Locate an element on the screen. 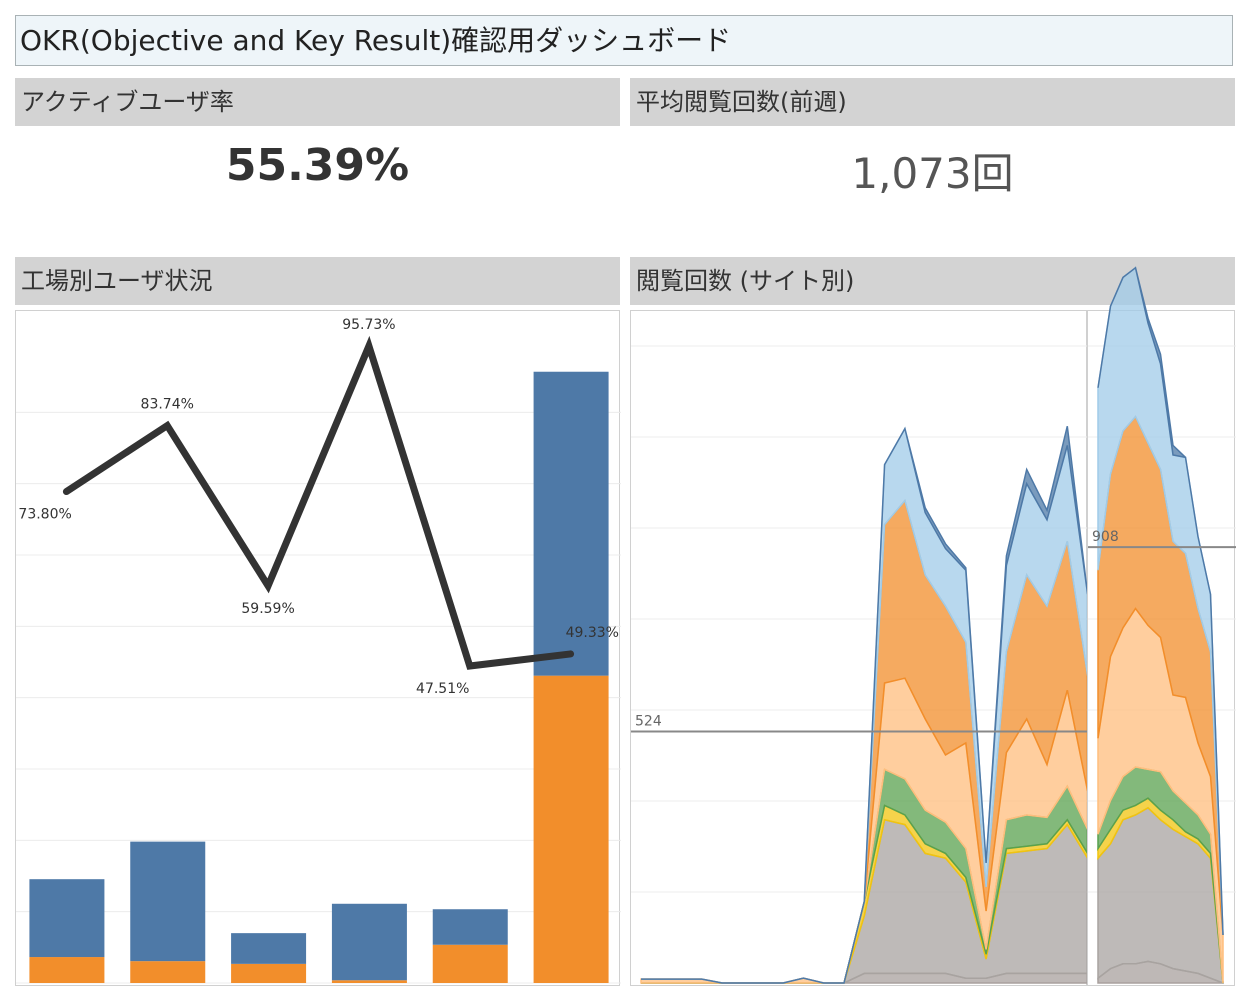 The width and height of the screenshot is (1250, 1000). factory-users-header: 工場別ユーザ状況 is located at coordinates (317, 281).